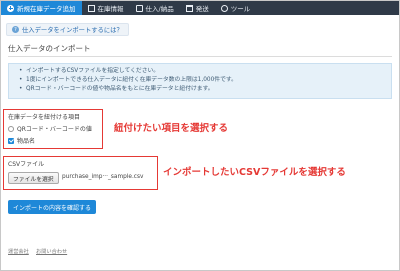  Describe the element at coordinates (10, 8) in the screenshot. I see `plus-circle-icon` at that location.